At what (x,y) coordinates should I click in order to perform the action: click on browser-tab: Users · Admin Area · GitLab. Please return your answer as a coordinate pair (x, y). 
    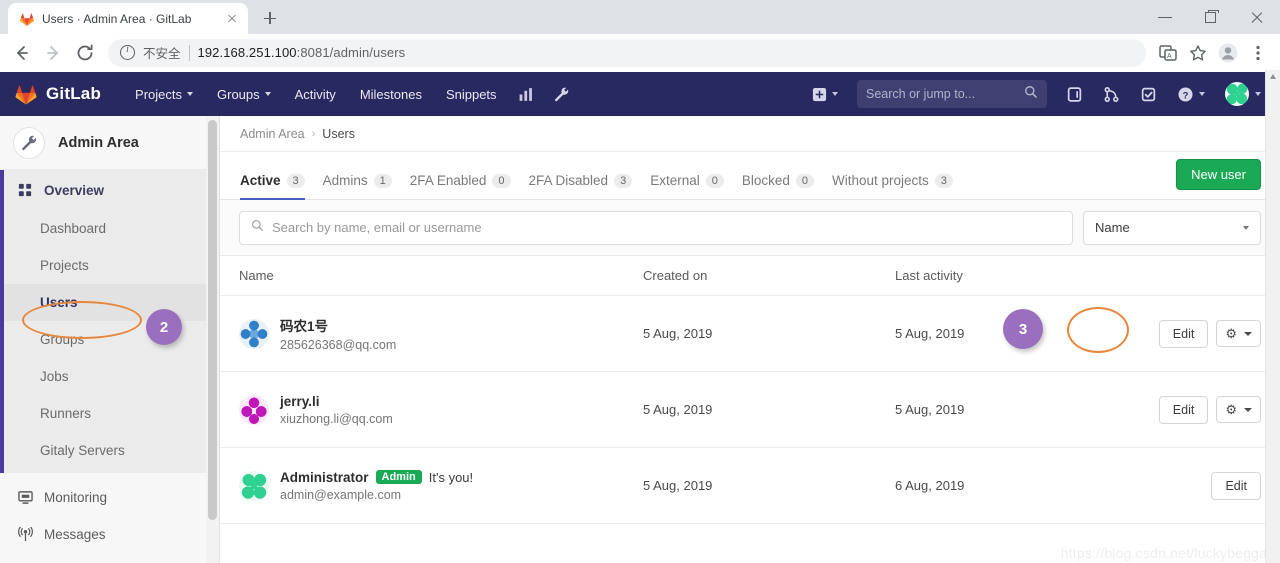
    Looking at the image, I should click on (128, 18).